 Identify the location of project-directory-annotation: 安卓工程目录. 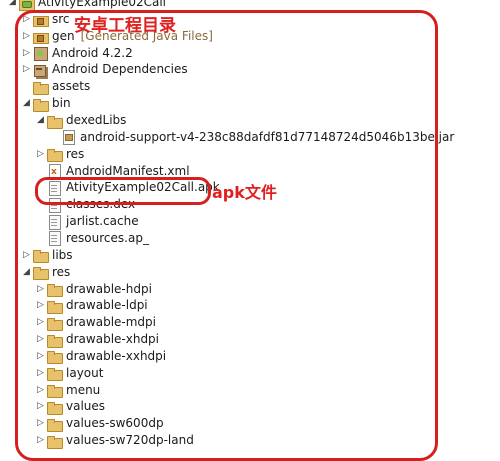
(125, 26).